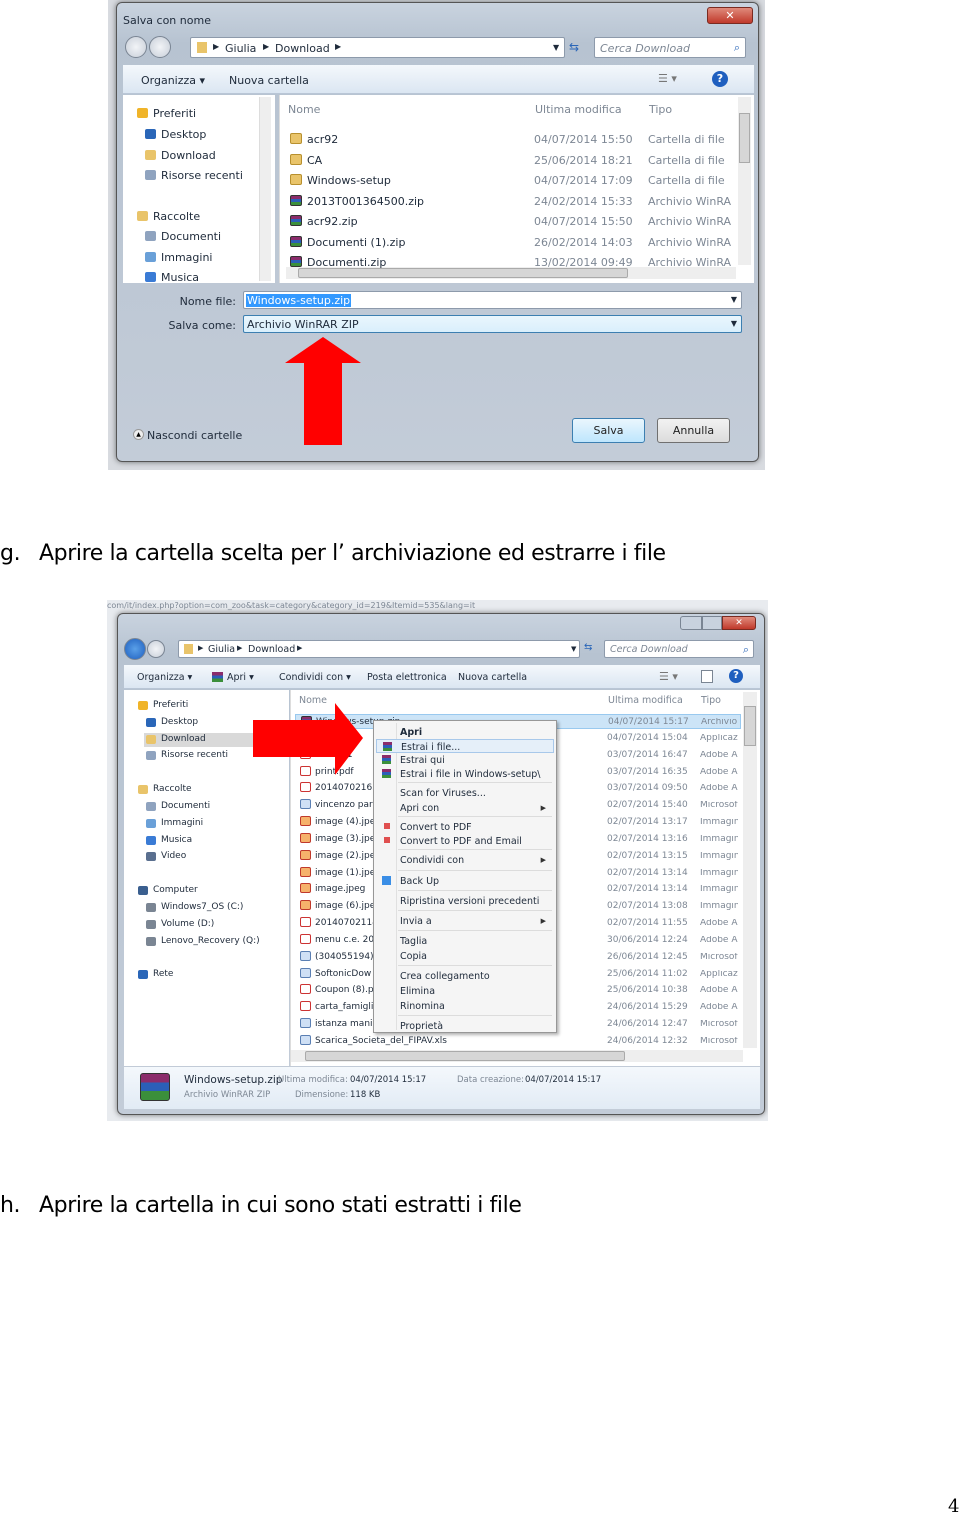  I want to click on sidebar-item-preferiti: Preferiti, so click(197, 113).